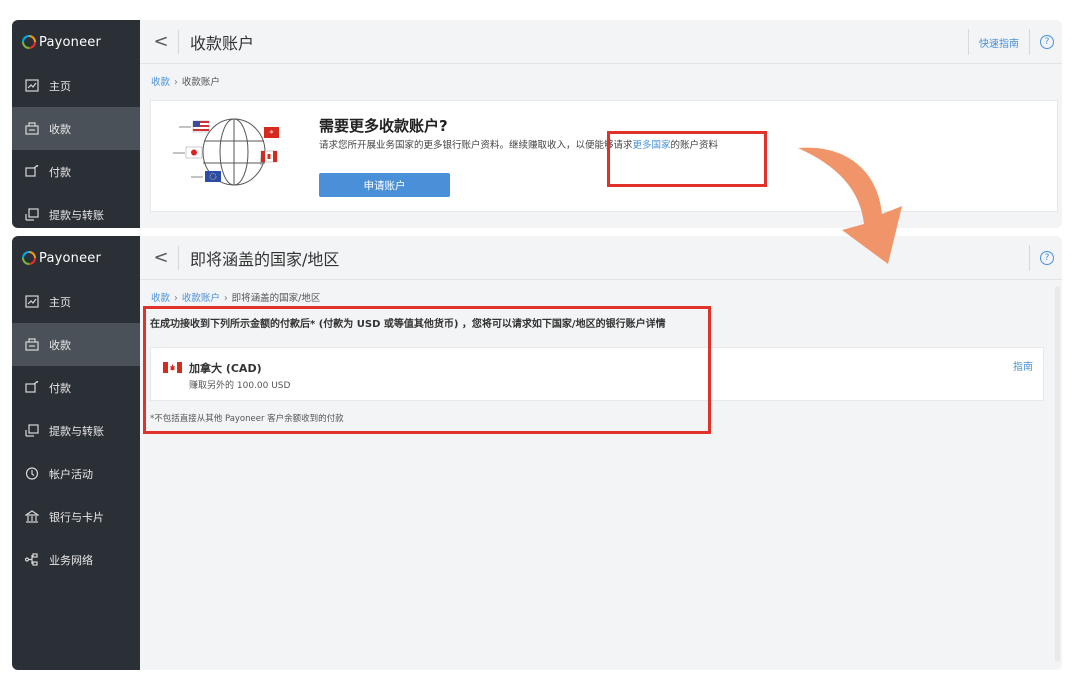  I want to click on highlight-box-more-countries, so click(687, 159).